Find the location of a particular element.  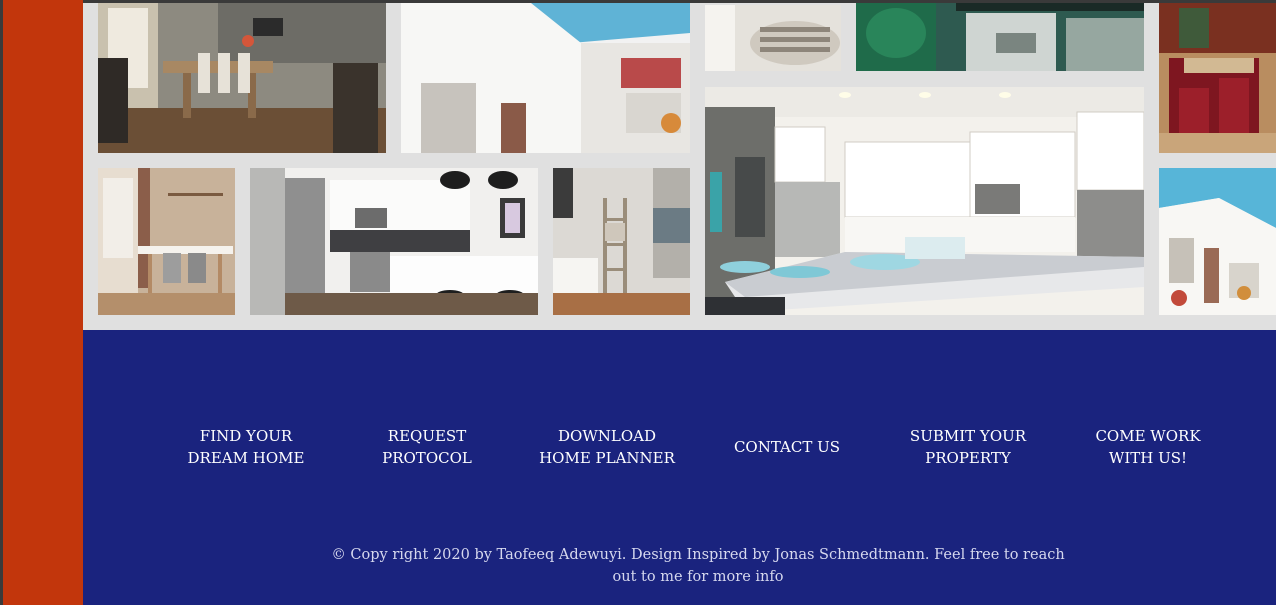

dining-table-photo is located at coordinates (166, 241).